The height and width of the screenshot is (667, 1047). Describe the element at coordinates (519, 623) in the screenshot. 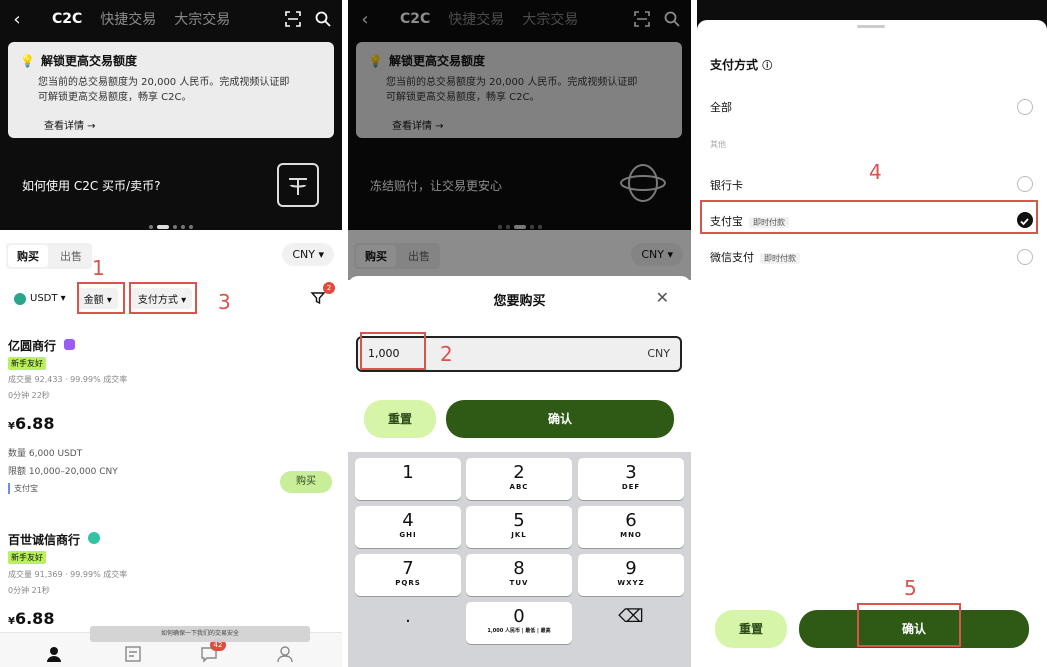

I see `key-0: 0 1,000 人民币 | 最低 | 最高` at that location.